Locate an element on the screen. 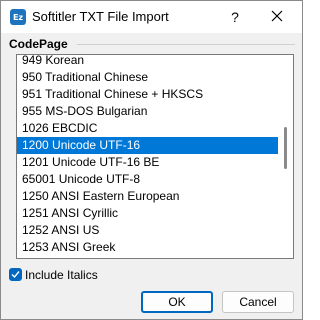  include-italics-checkbox is located at coordinates (15, 274).